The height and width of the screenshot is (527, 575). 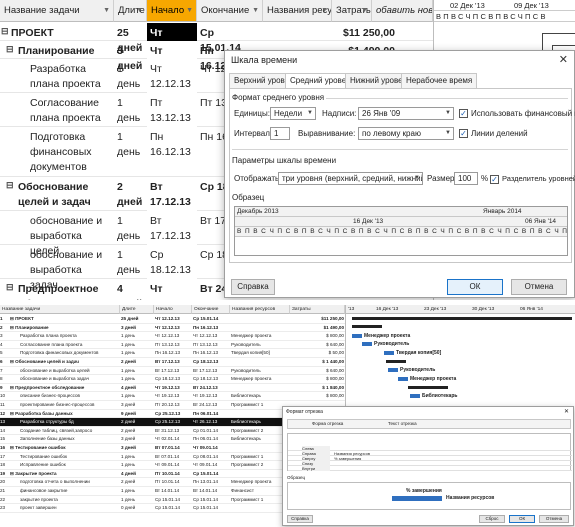 I want to click on b-cell-n: 23, so click(x=4, y=508).